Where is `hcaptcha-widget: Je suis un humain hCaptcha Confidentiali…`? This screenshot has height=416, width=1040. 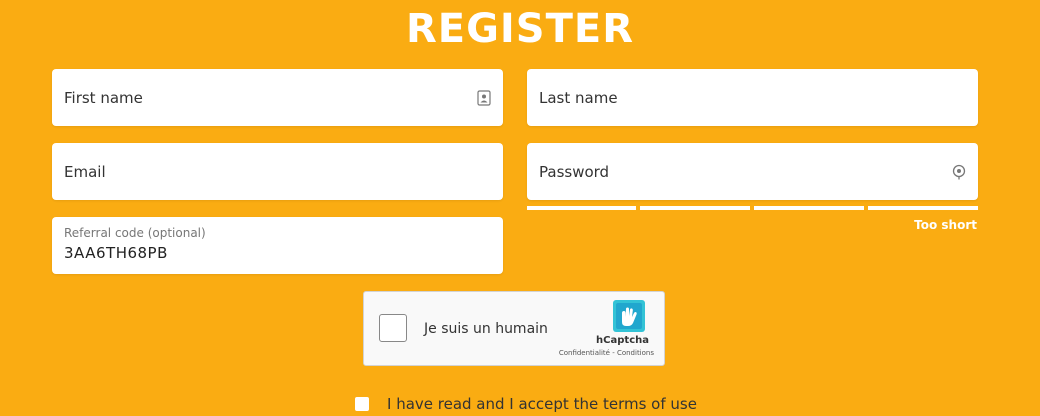 hcaptcha-widget: Je suis un humain hCaptcha Confidentiali… is located at coordinates (514, 328).